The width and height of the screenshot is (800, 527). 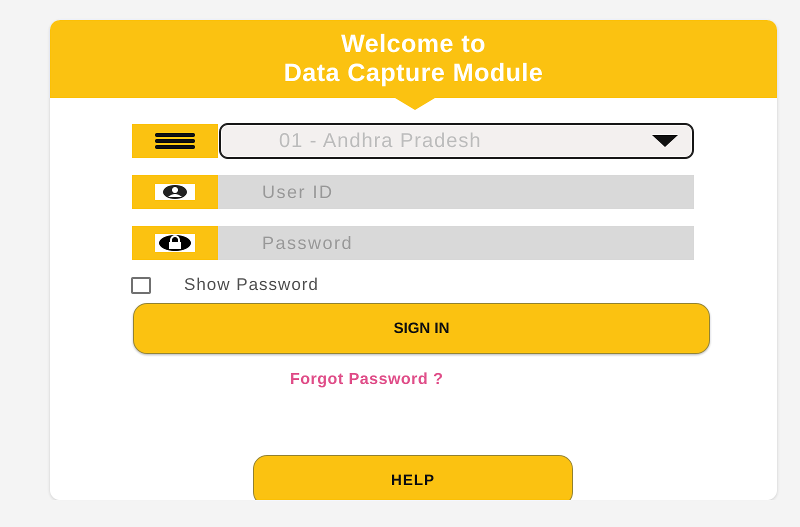 What do you see at coordinates (175, 192) in the screenshot?
I see `user-icon` at bounding box center [175, 192].